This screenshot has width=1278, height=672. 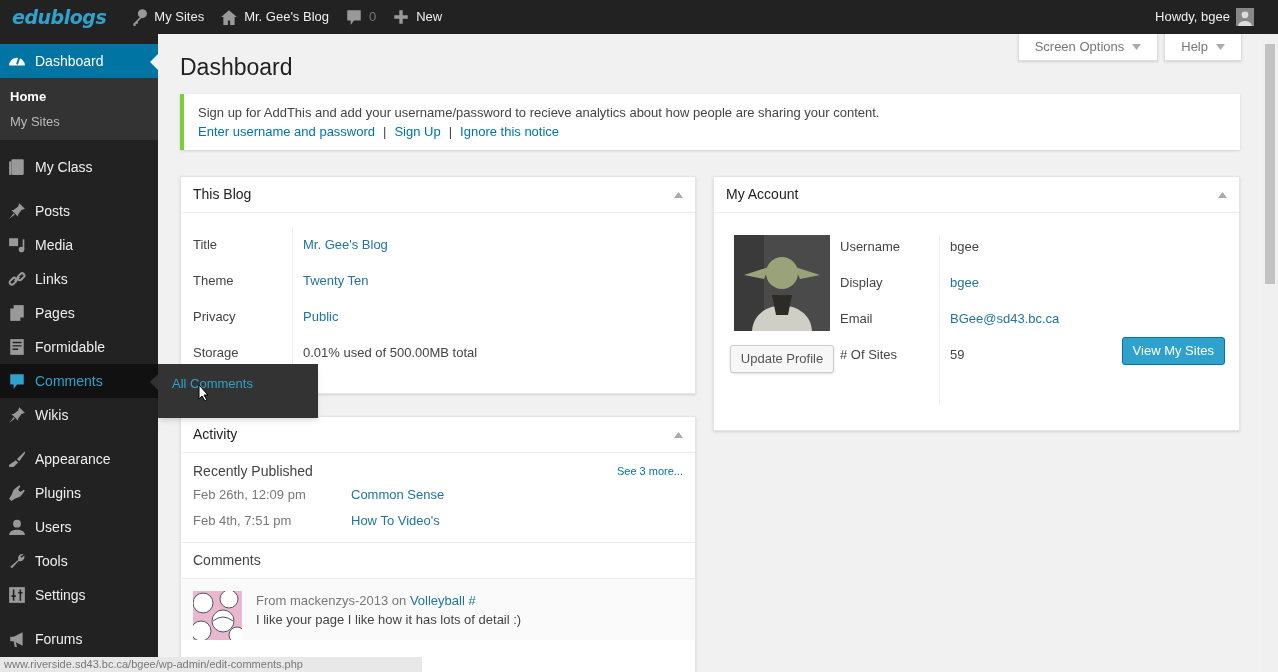 What do you see at coordinates (243, 317) in the screenshot?
I see `field-label: Privacy` at bounding box center [243, 317].